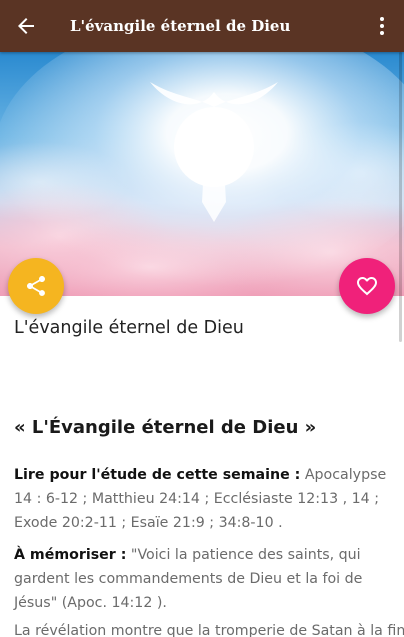 This screenshot has width=404, height=637. I want to click on reading-label: Lire pour l'étude de cette semaine :, so click(157, 475).